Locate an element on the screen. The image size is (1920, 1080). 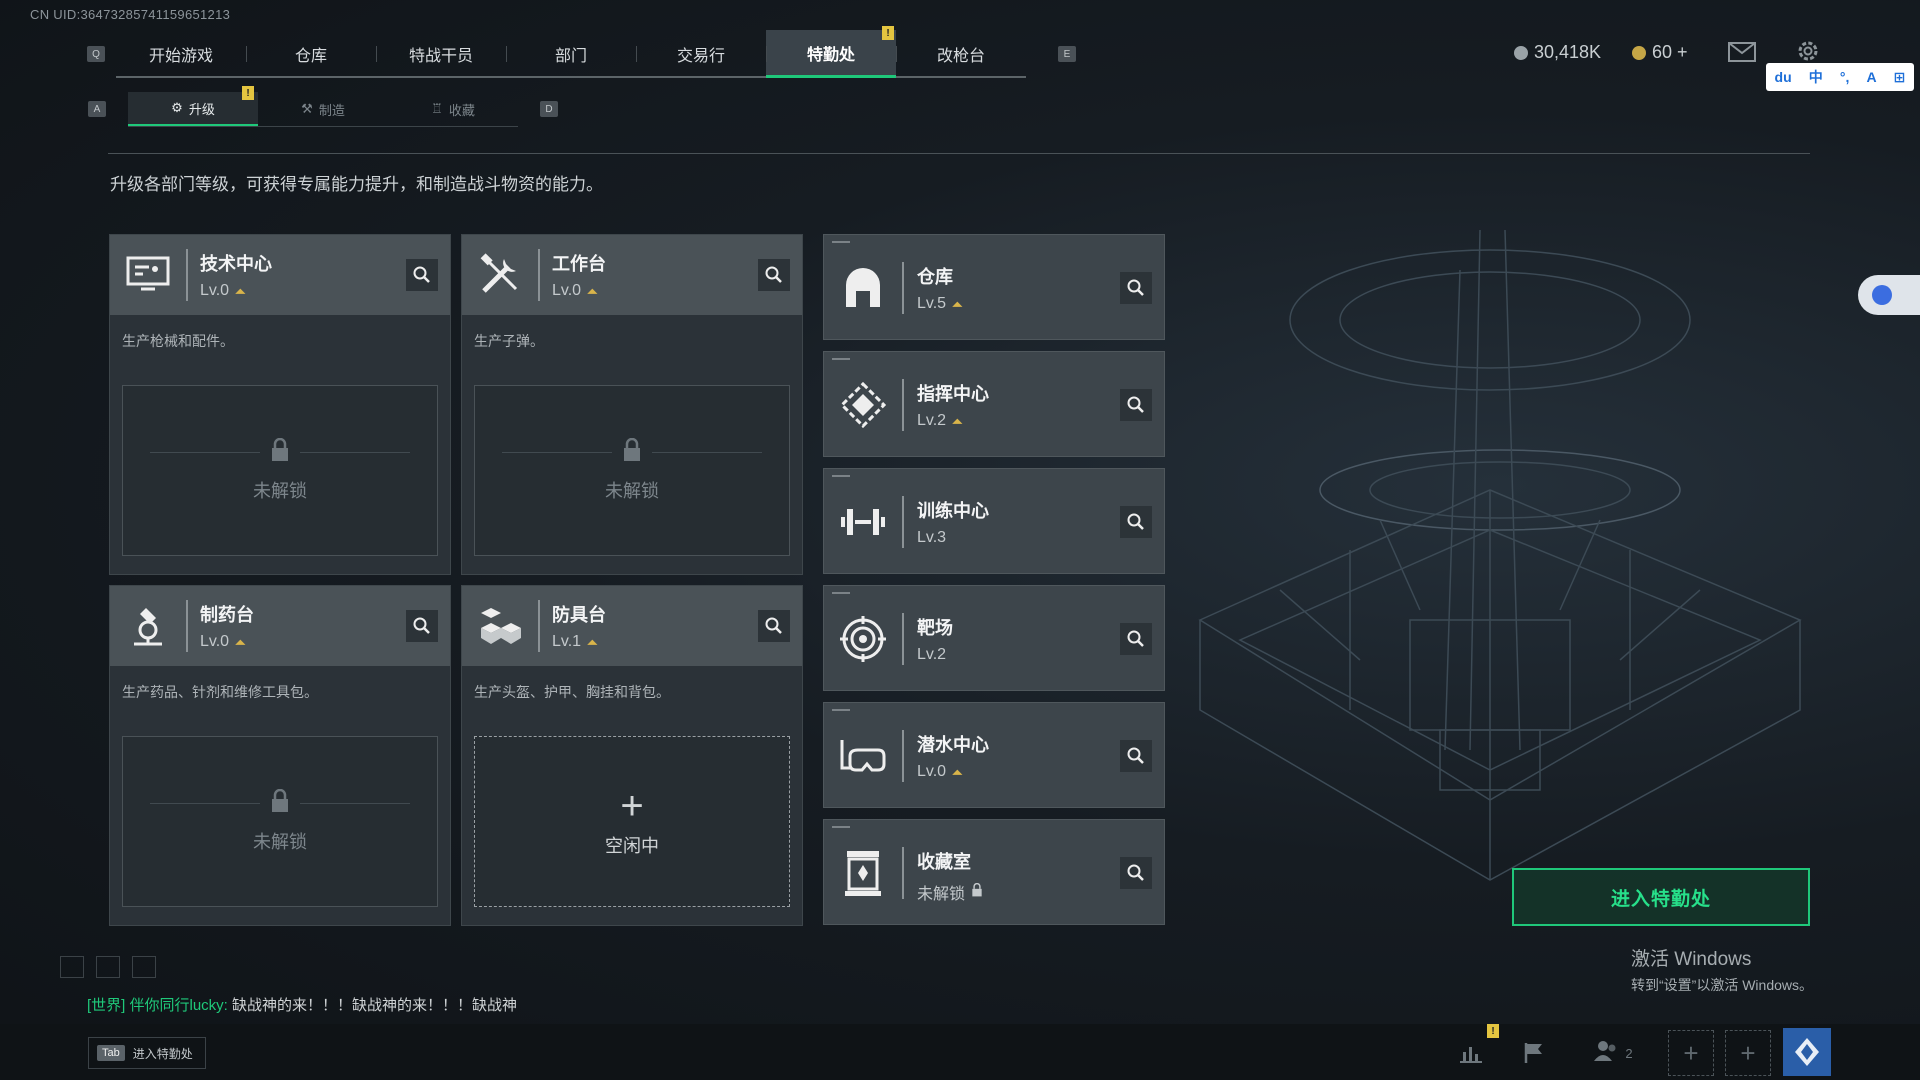
page-description: 升级各部门等级，可获得专属能力提升，和制造战斗物资的能力。 is located at coordinates (356, 184).